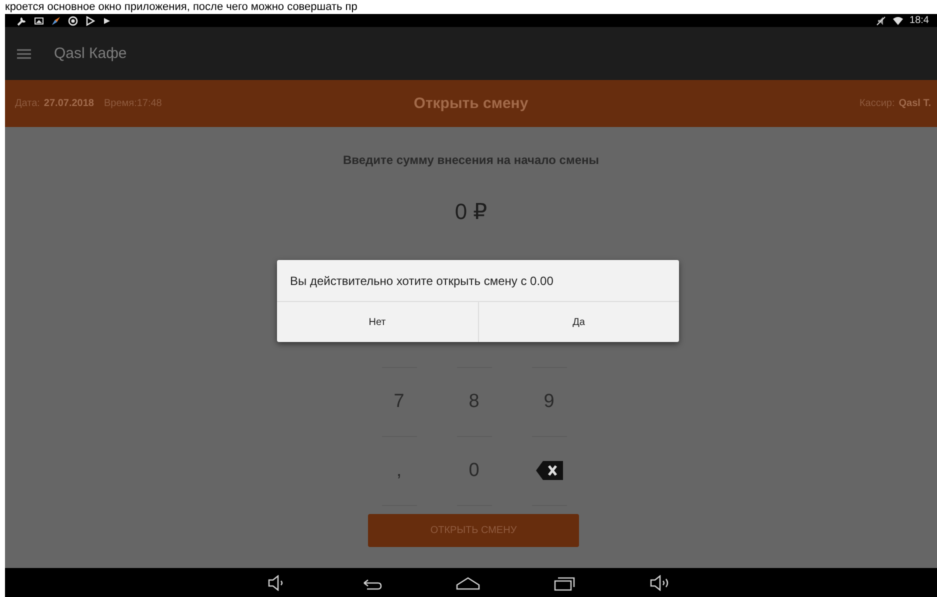 This screenshot has height=597, width=937. Describe the element at coordinates (564, 582) in the screenshot. I see `recent-apps-icon` at that location.